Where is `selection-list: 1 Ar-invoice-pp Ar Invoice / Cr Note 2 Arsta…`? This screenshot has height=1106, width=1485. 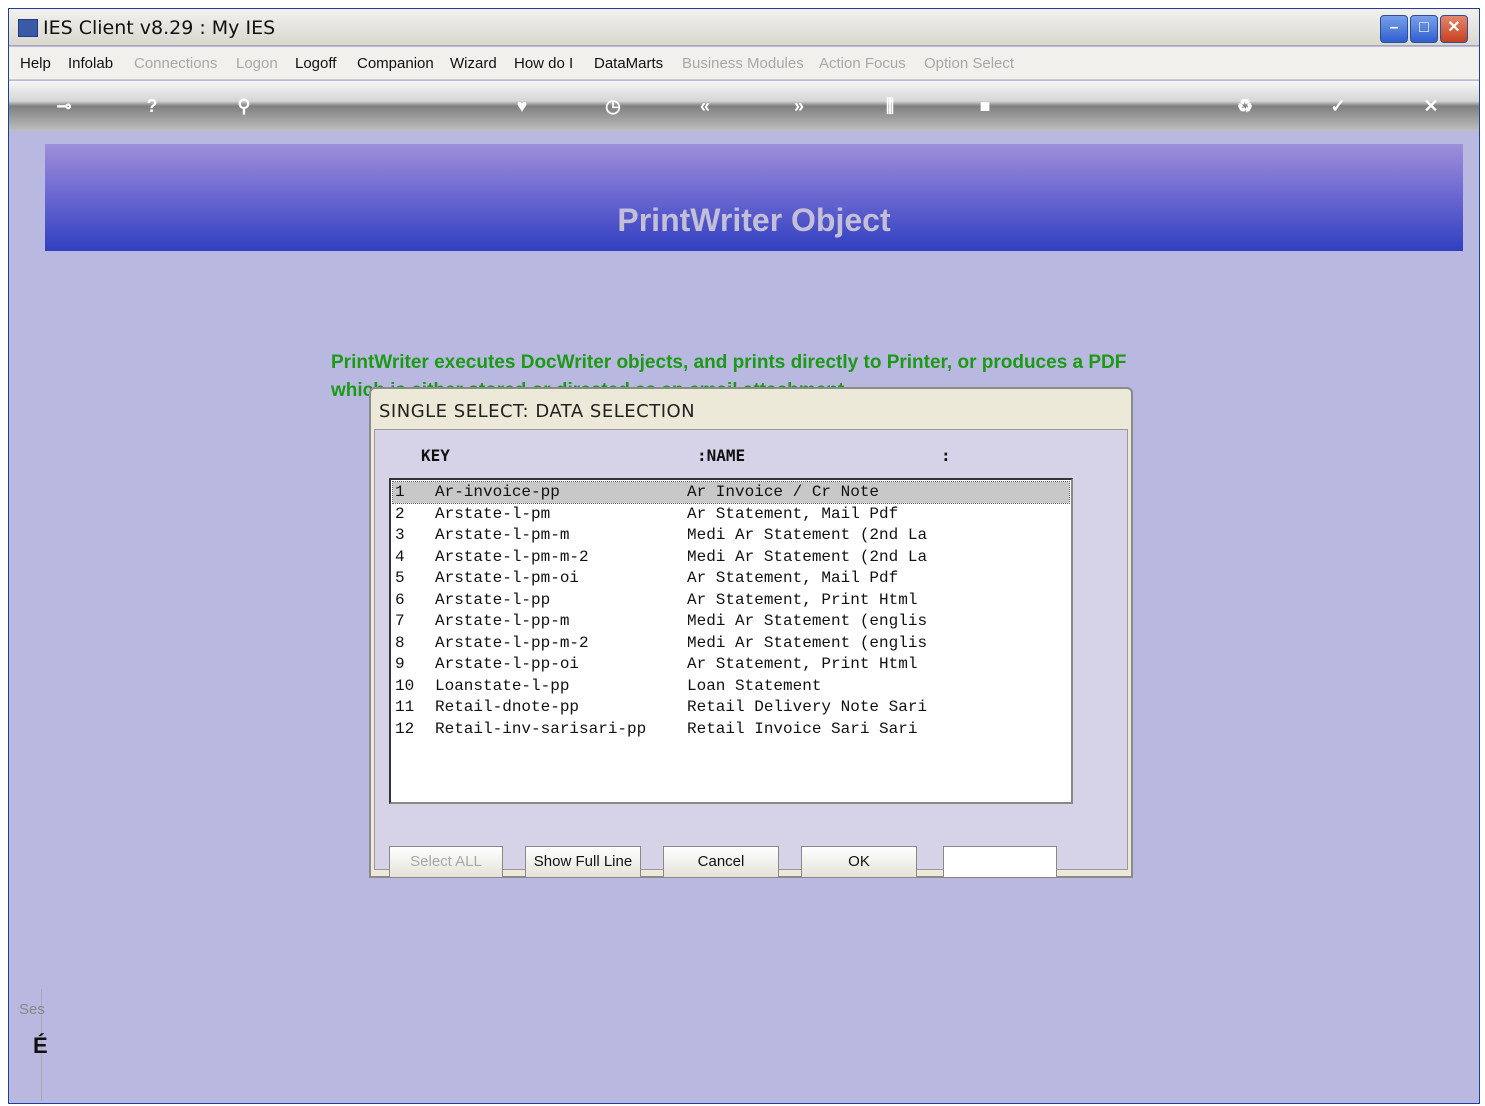
selection-list: 1 Ar-invoice-pp Ar Invoice / Cr Note 2 Arsta… is located at coordinates (731, 641).